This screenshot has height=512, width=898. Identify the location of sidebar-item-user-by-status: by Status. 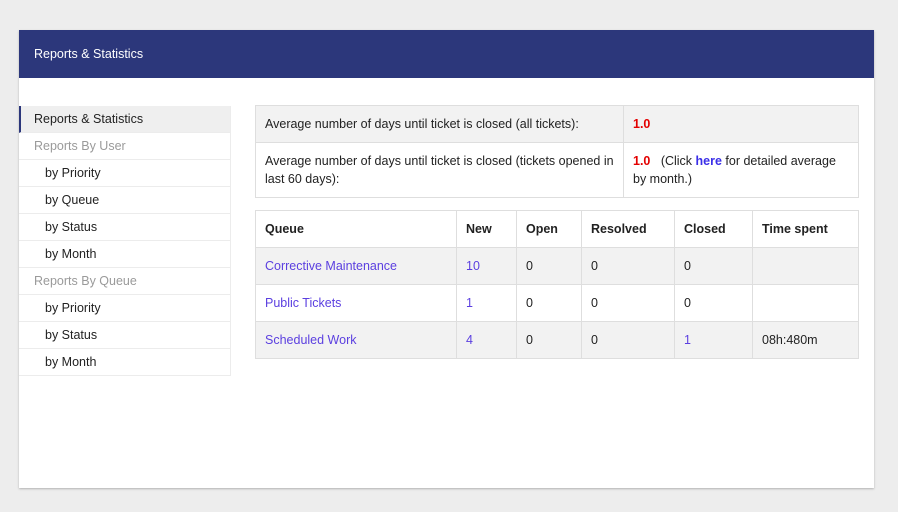
(125, 227).